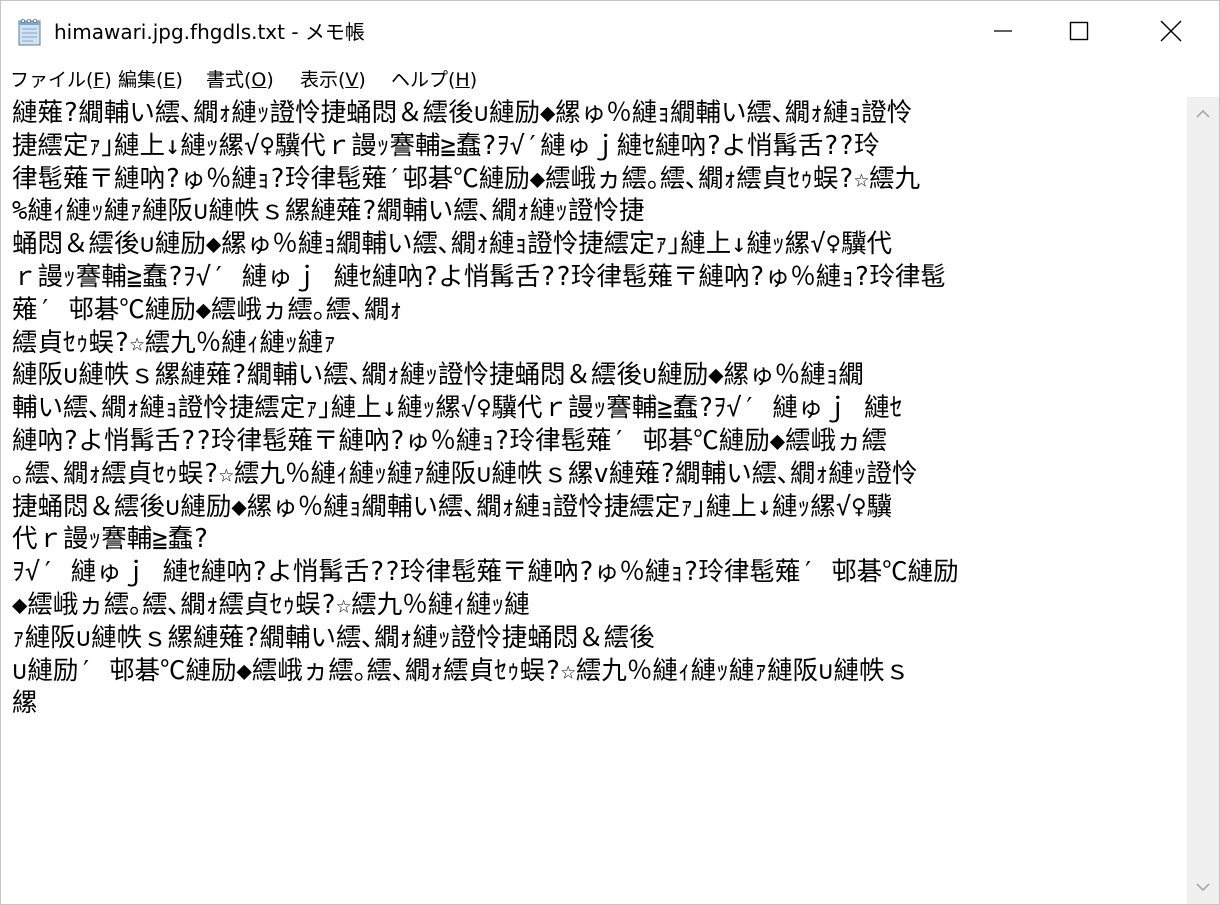 This screenshot has height=905, width=1220. Describe the element at coordinates (229, 80) in the screenshot. I see `menu-format-label: 書式(` at that location.